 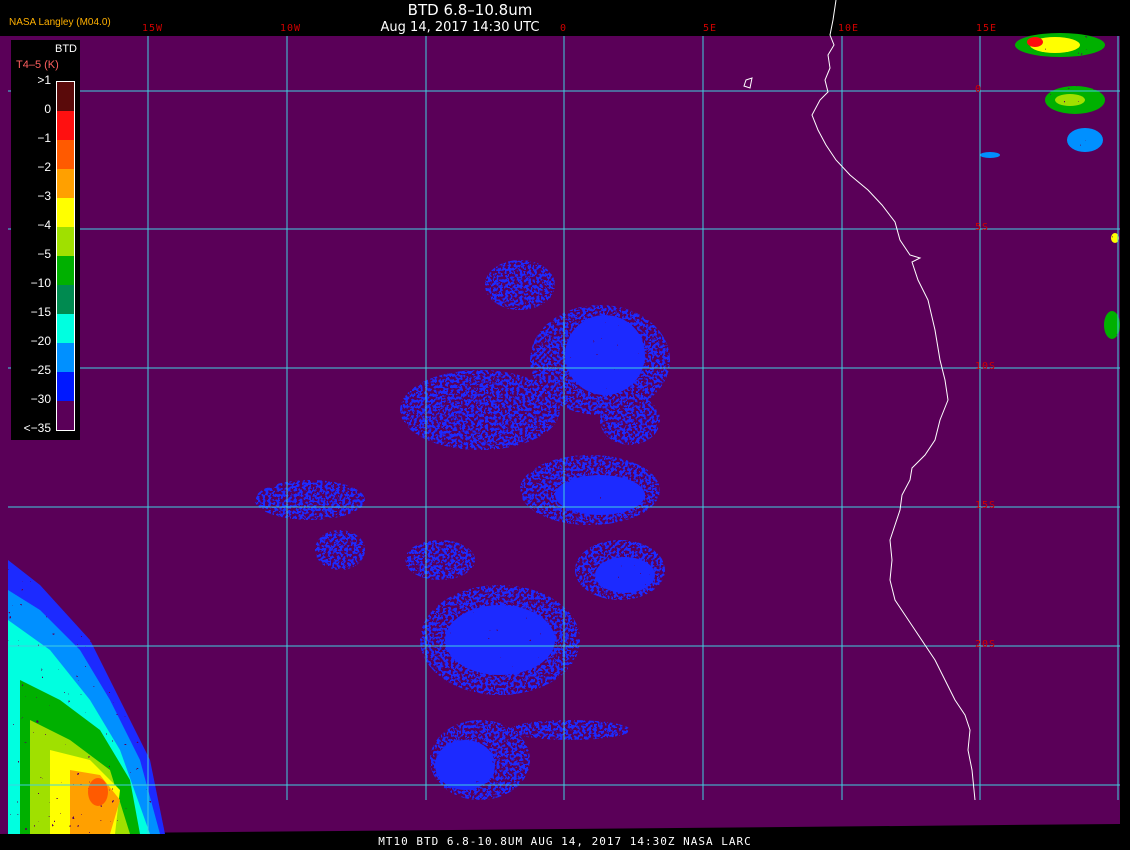 I want to click on legend-tick-label: −4, so click(x=44, y=225).